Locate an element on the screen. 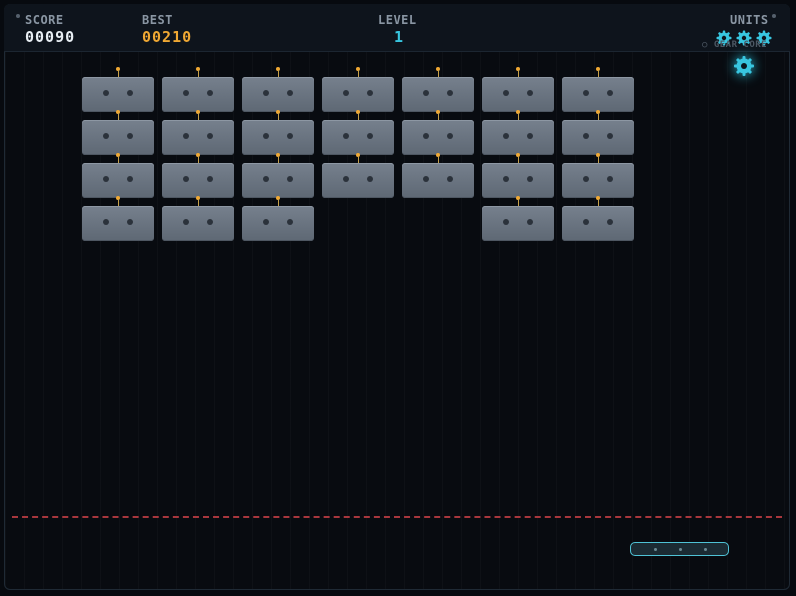  danger-line is located at coordinates (397, 517).